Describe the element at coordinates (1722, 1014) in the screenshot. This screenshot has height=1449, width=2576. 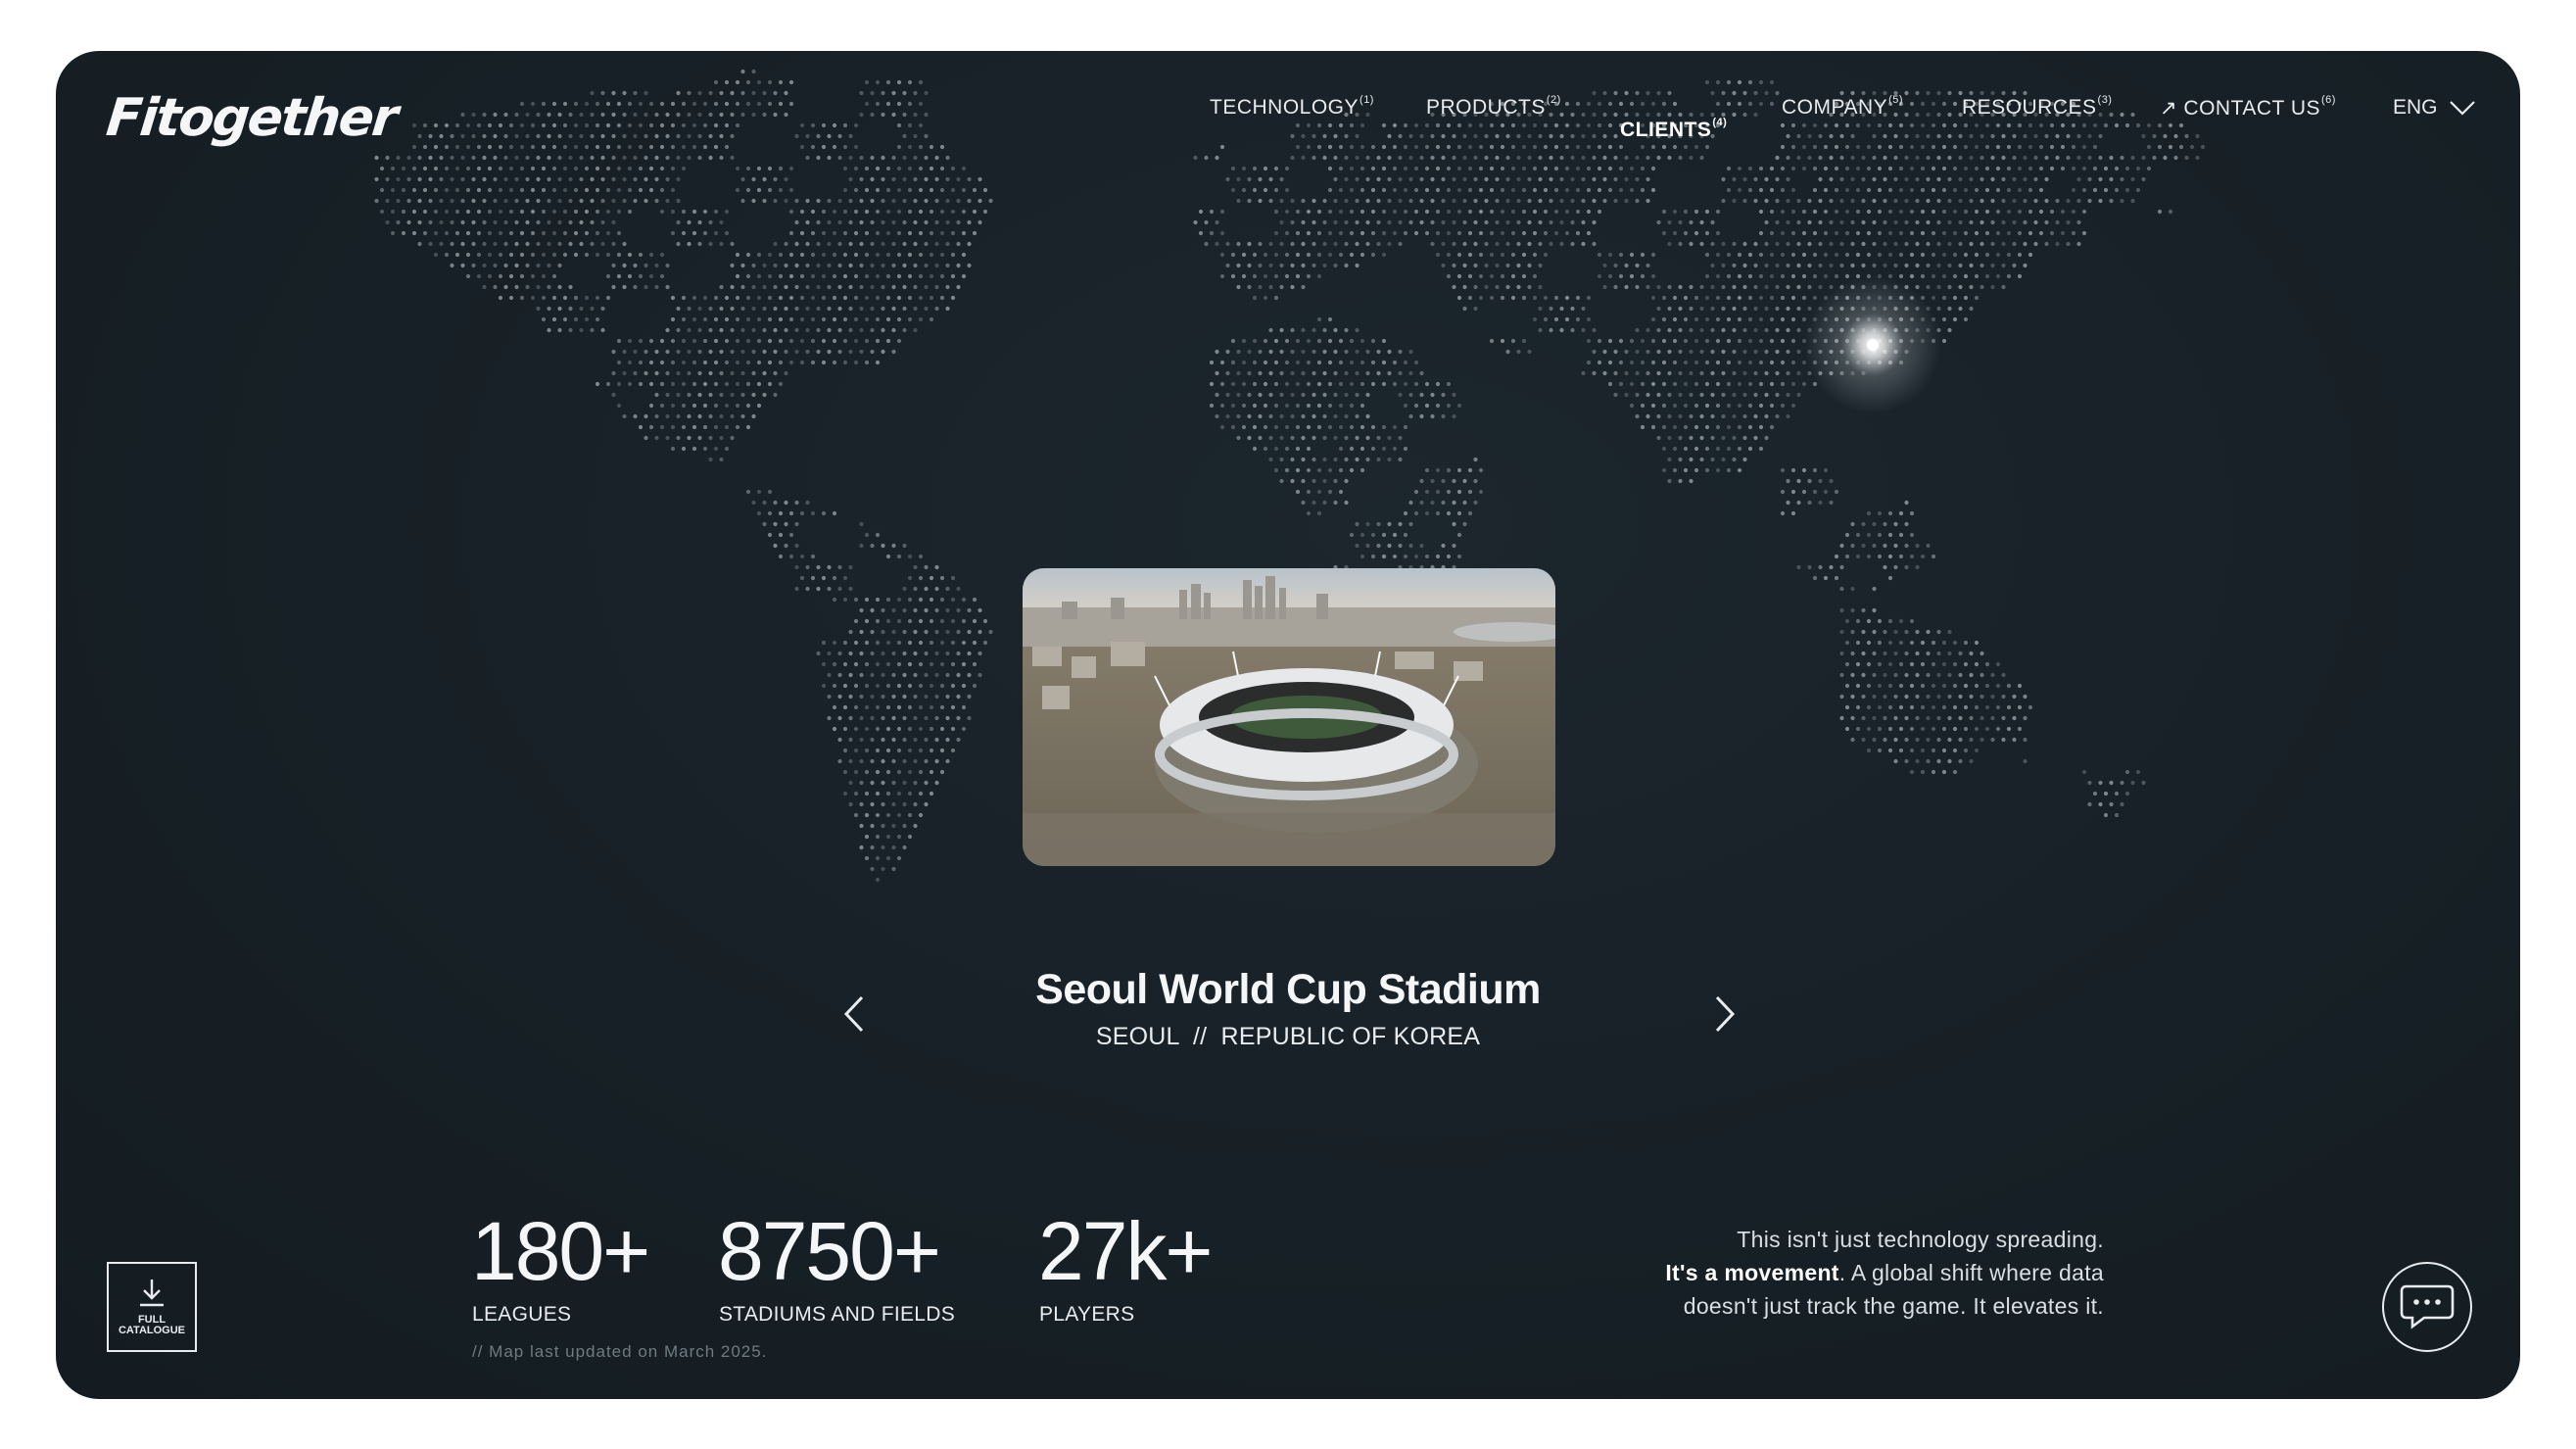
I see `chevron-right-icon` at that location.